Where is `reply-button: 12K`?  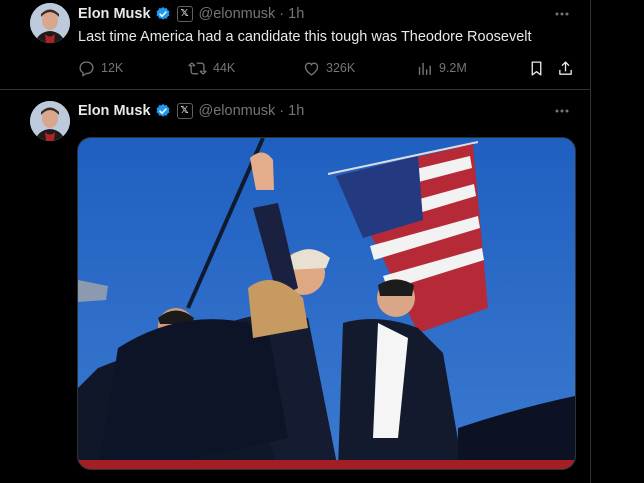
reply-button: 12K is located at coordinates (100, 68).